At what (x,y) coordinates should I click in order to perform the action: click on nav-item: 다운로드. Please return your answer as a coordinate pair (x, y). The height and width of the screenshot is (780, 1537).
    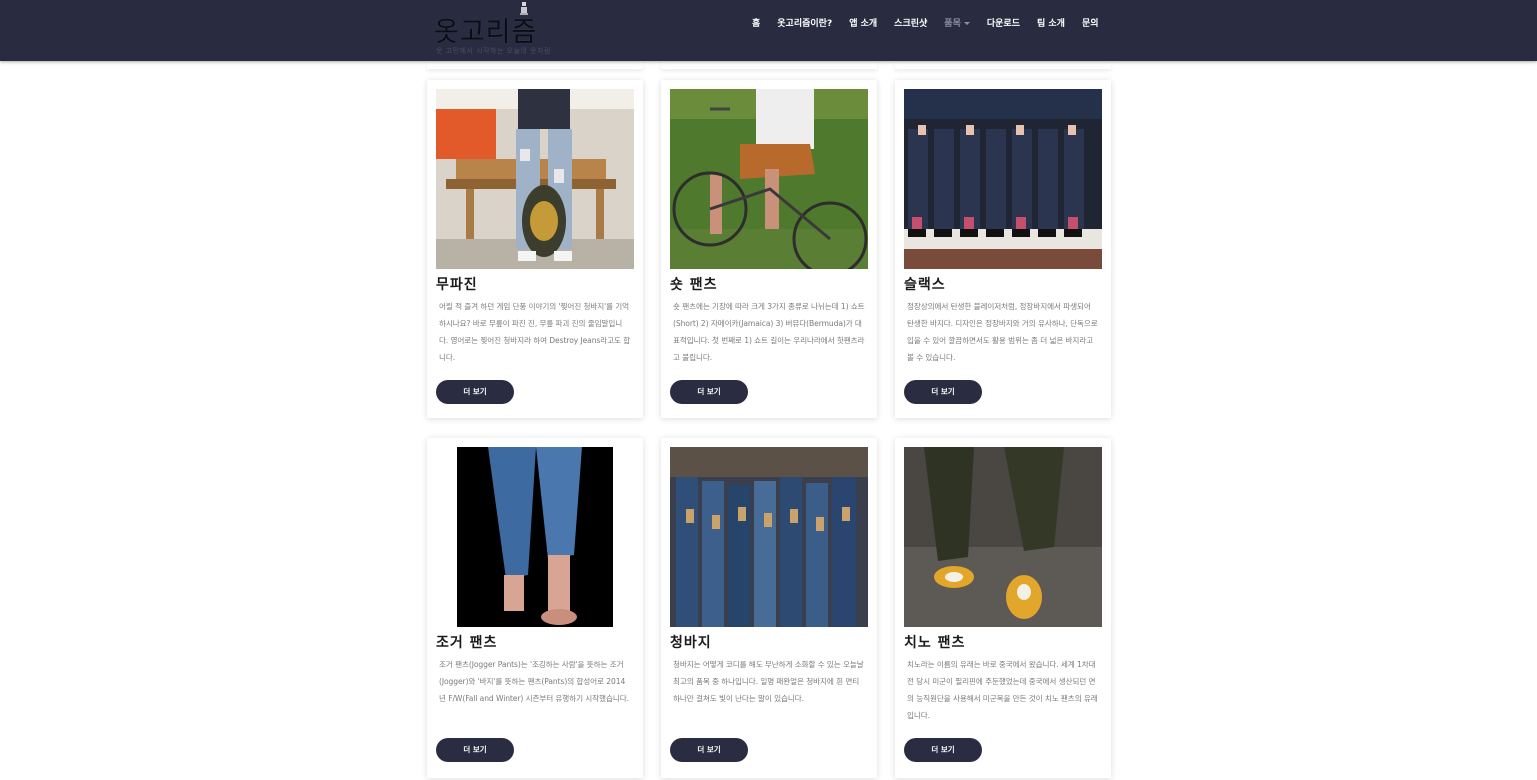
    Looking at the image, I should click on (1003, 24).